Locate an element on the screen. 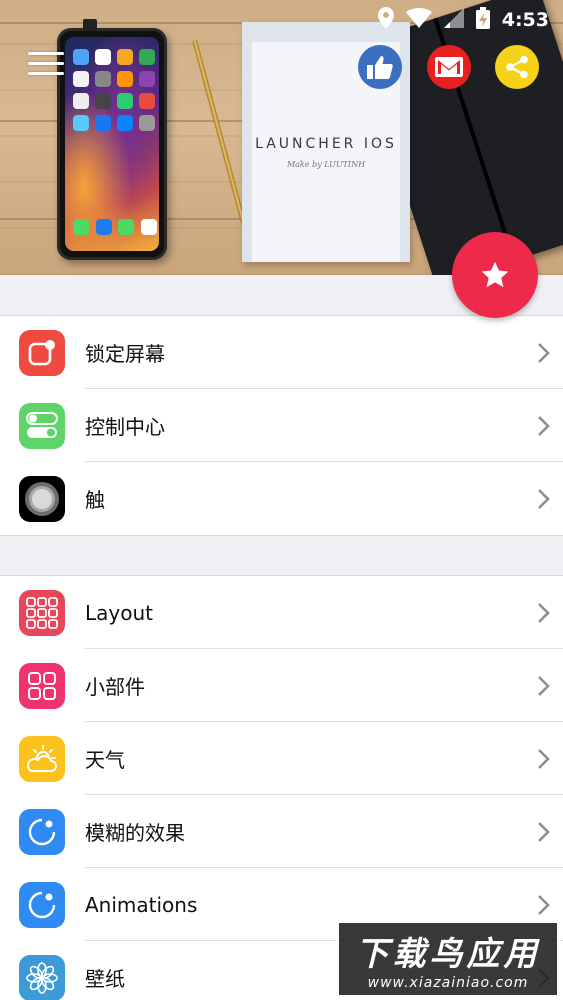 Image resolution: width=563 pixels, height=1000 pixels. weather-row: 天气 is located at coordinates (281, 758).